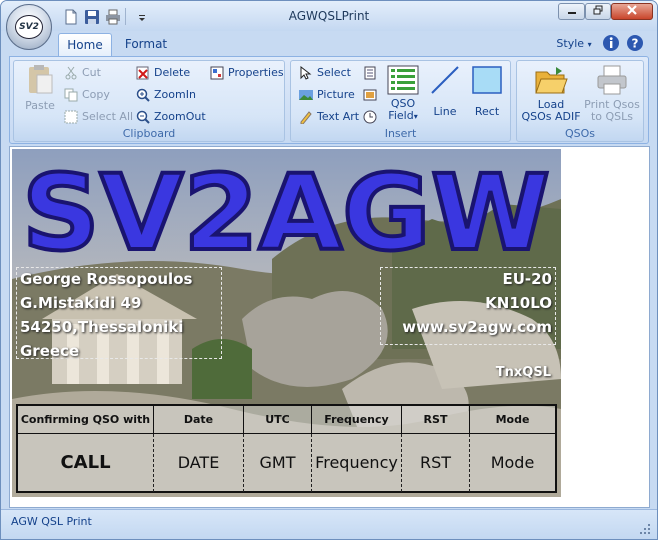 The height and width of the screenshot is (540, 658). What do you see at coordinates (436, 419) in the screenshot?
I see `header-rst: RST` at bounding box center [436, 419].